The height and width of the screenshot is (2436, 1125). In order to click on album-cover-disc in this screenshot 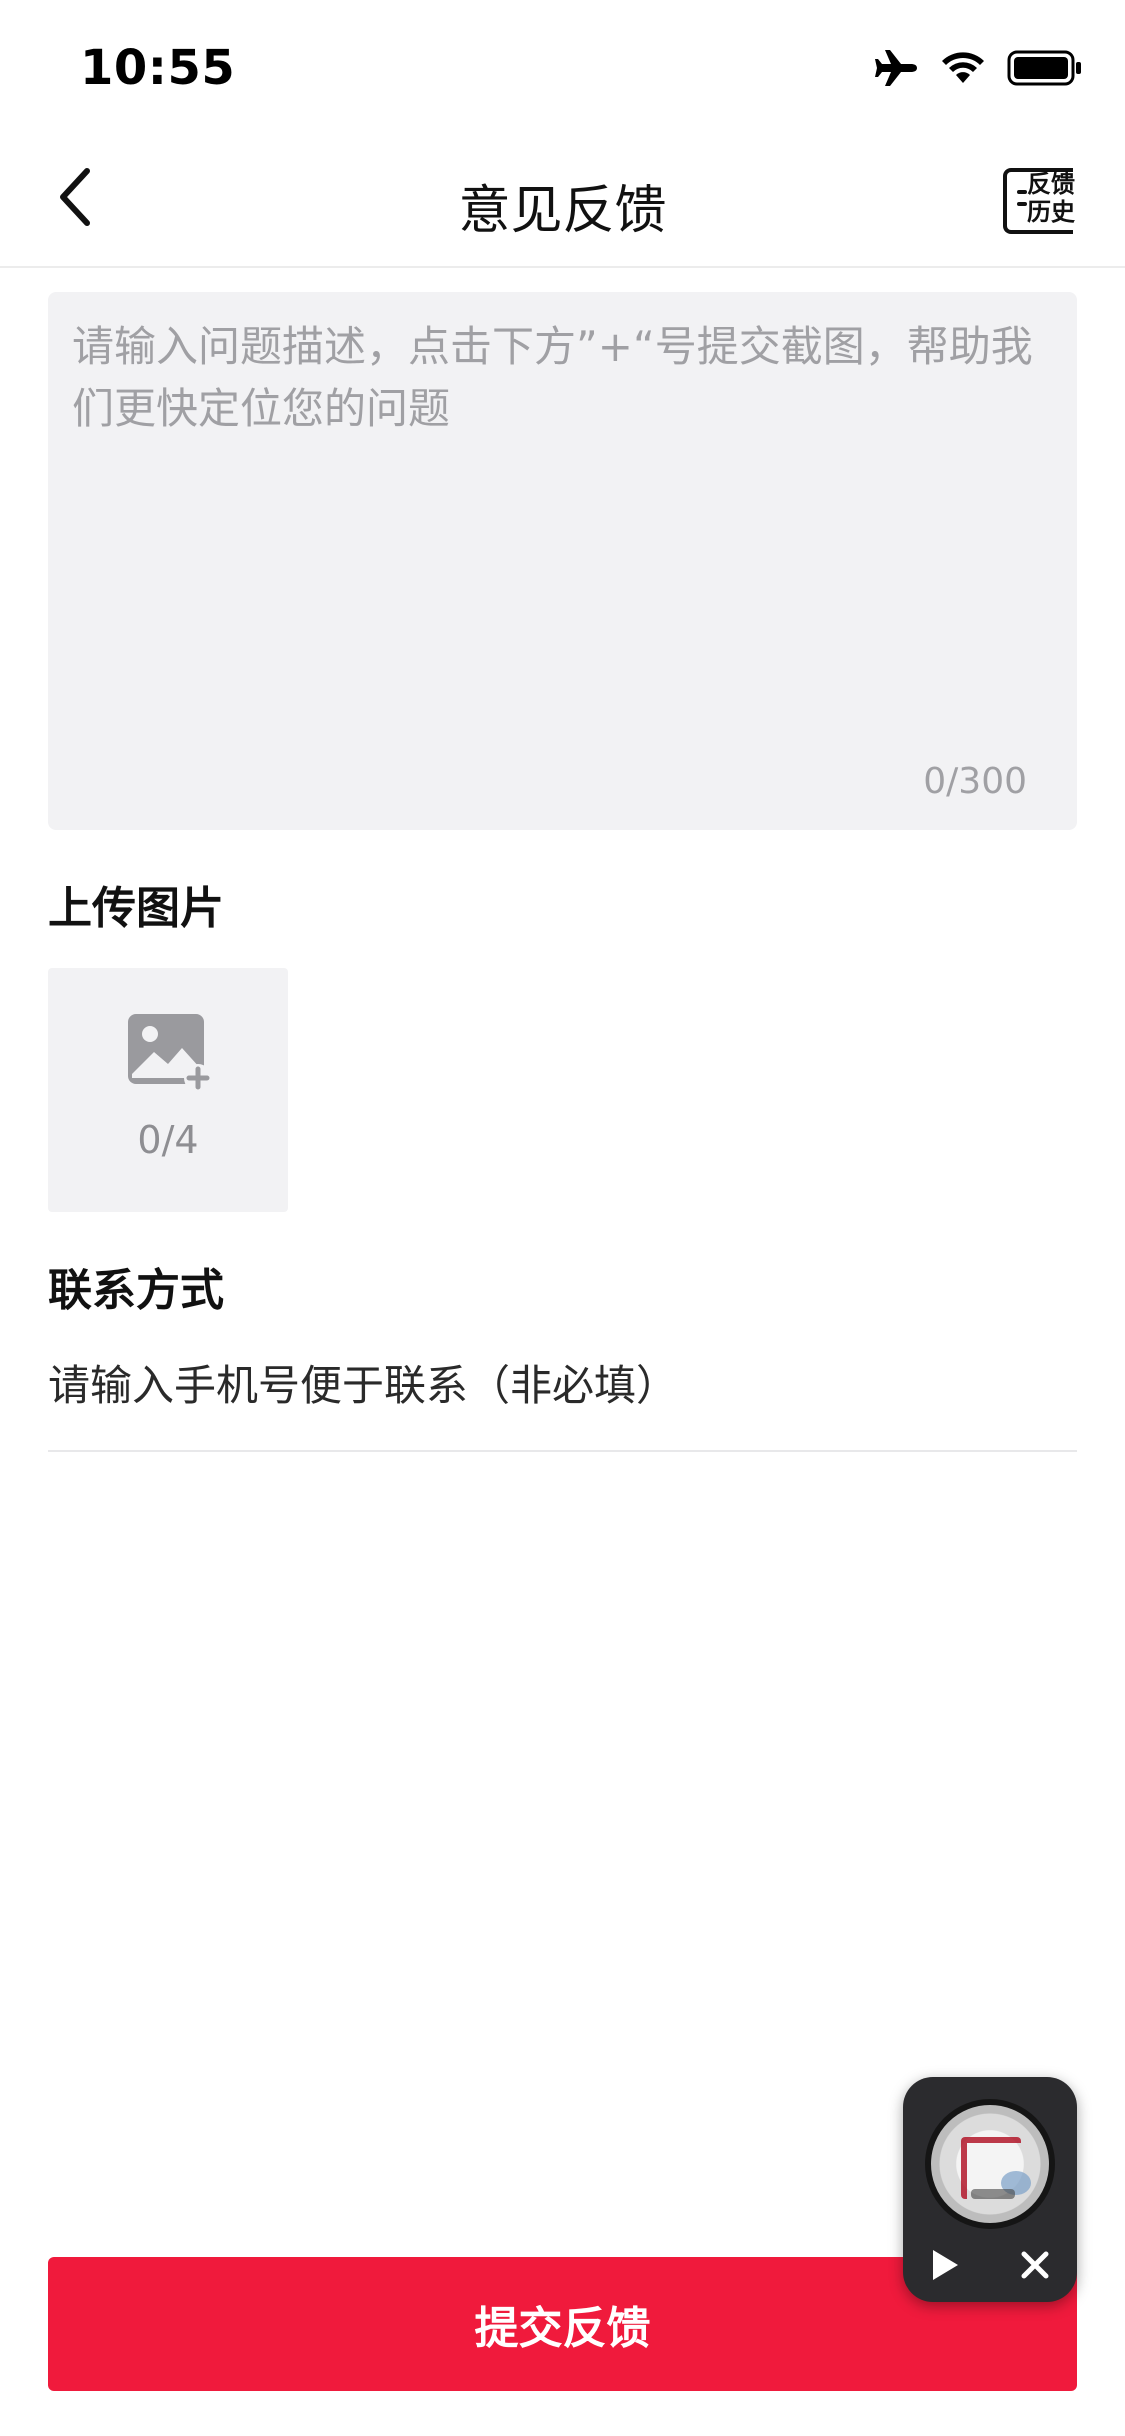, I will do `click(990, 2164)`.